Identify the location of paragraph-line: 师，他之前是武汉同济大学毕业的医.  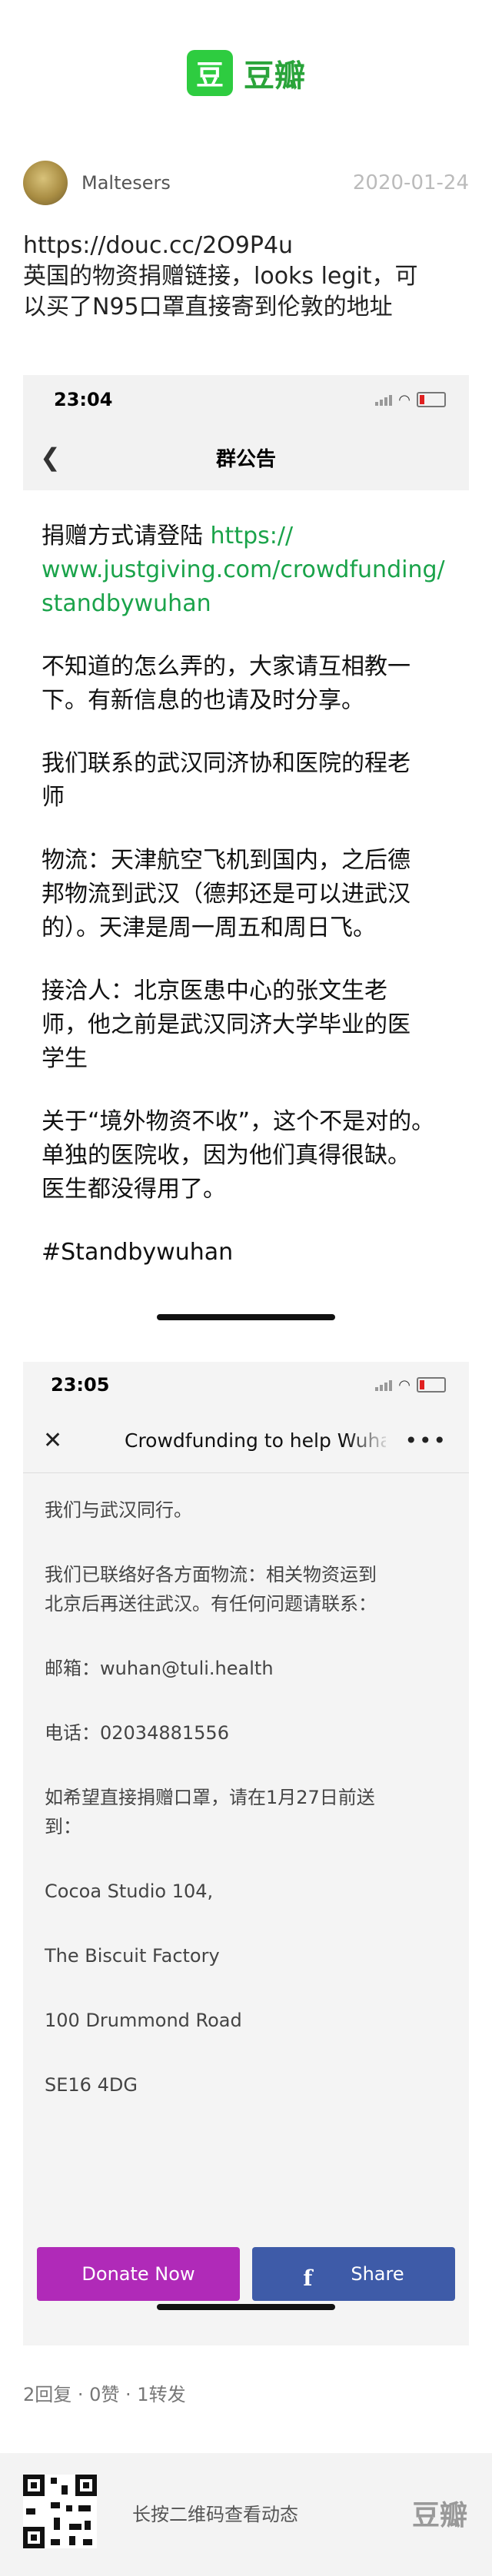
(226, 1024).